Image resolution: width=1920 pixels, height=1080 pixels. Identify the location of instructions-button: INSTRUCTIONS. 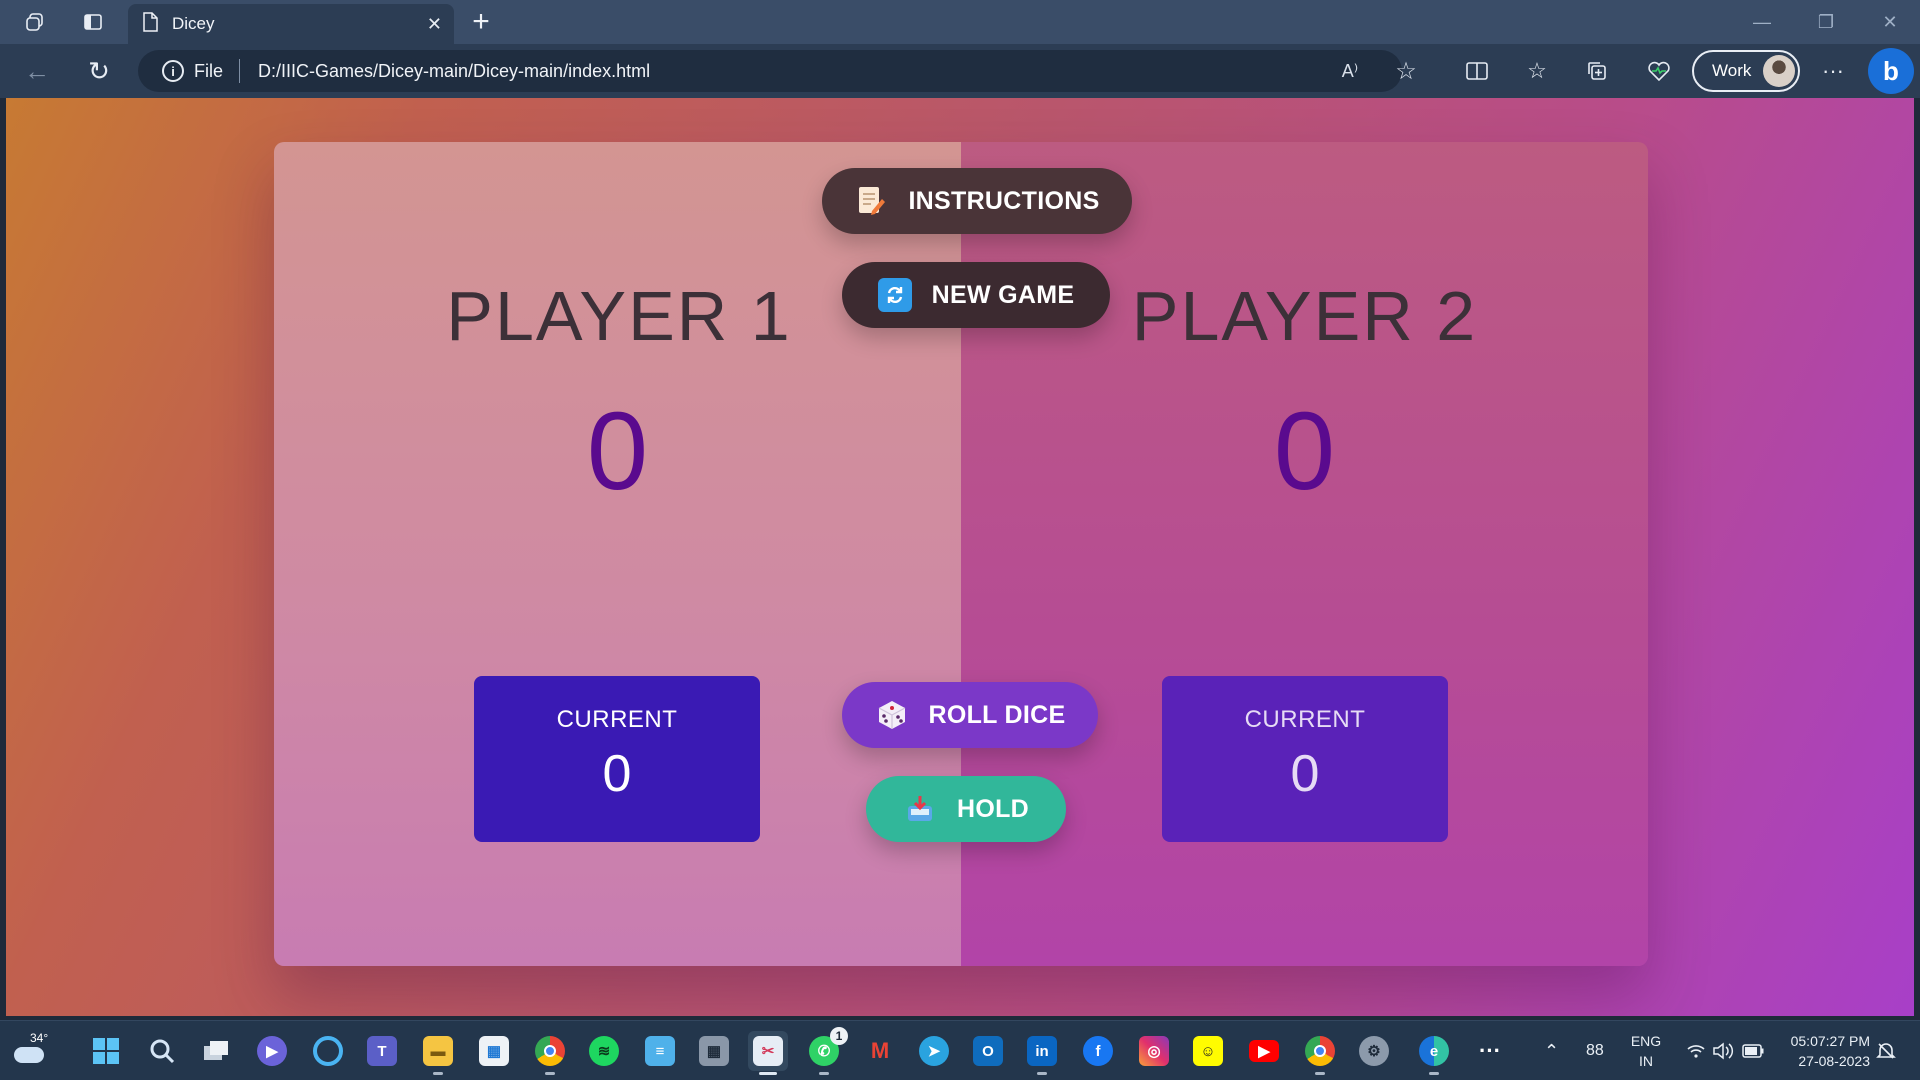
(977, 201).